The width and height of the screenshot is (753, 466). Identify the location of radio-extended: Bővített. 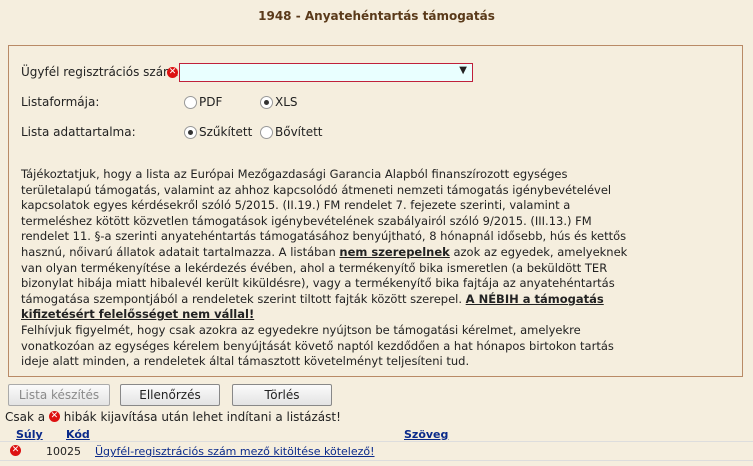
(291, 132).